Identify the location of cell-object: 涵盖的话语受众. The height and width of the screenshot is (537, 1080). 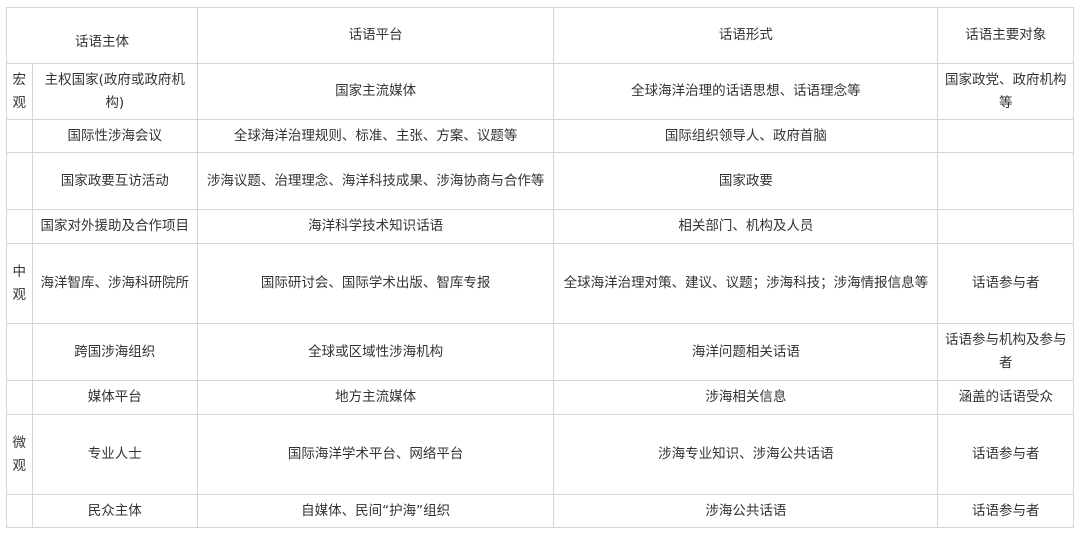
(1005, 397).